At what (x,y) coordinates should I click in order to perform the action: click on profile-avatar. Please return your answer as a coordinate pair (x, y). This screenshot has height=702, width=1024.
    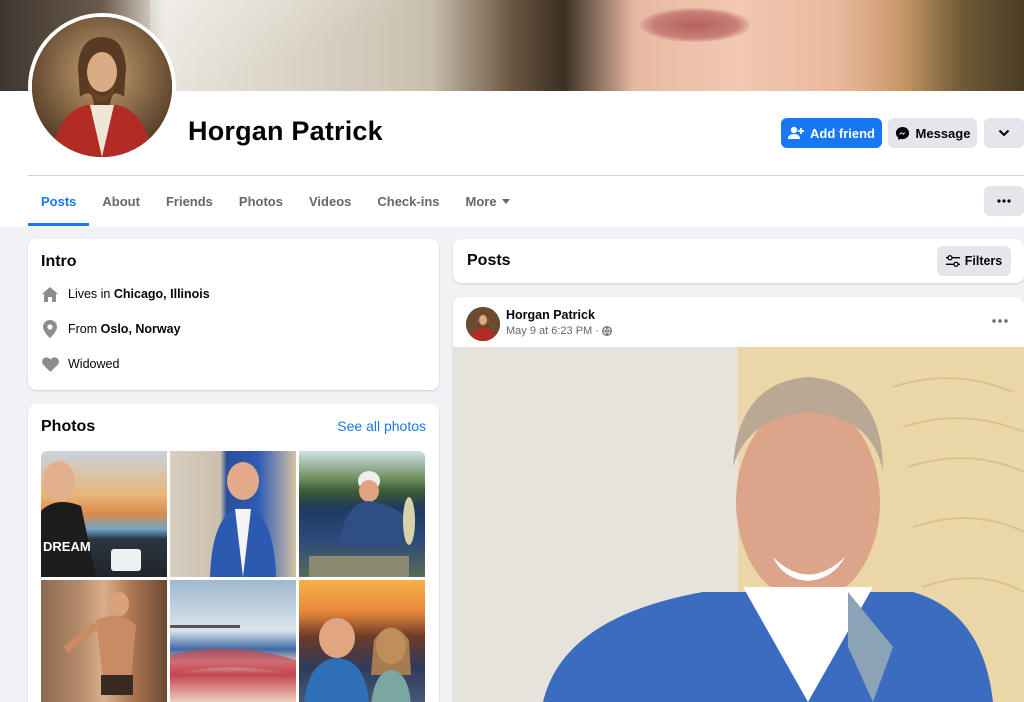
    Looking at the image, I should click on (102, 87).